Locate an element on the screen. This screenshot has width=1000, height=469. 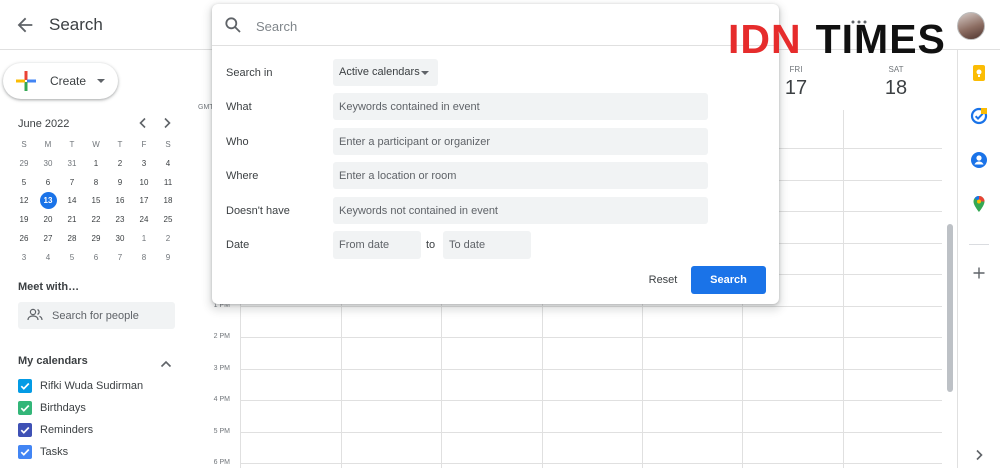
what-field is located at coordinates (520, 106).